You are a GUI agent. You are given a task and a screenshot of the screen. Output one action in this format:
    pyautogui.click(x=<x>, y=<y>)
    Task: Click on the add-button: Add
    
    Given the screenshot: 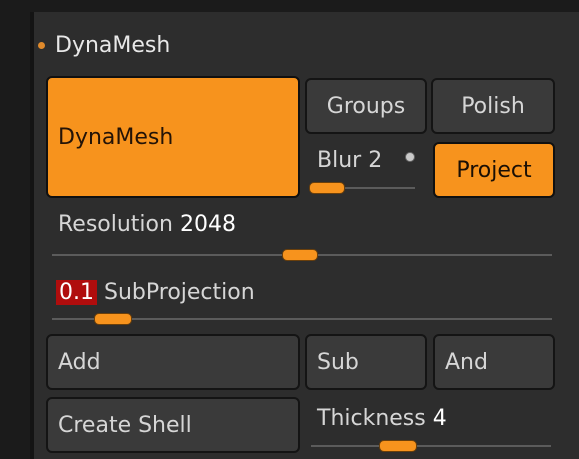 What is the action you would take?
    pyautogui.click(x=173, y=362)
    